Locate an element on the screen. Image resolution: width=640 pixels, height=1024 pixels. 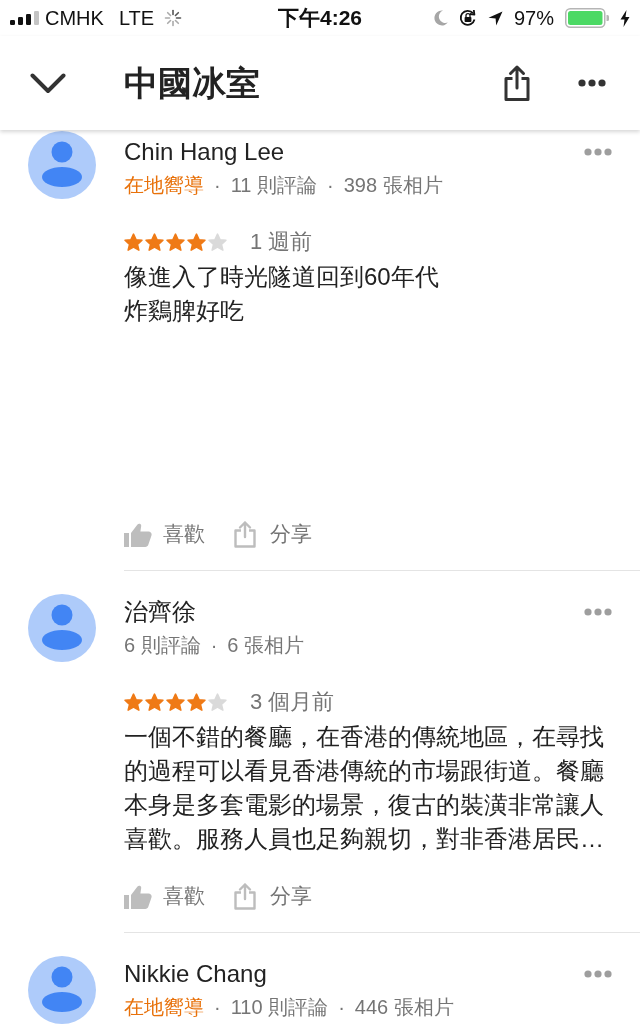
network-type: LTE is located at coordinates (136, 18).